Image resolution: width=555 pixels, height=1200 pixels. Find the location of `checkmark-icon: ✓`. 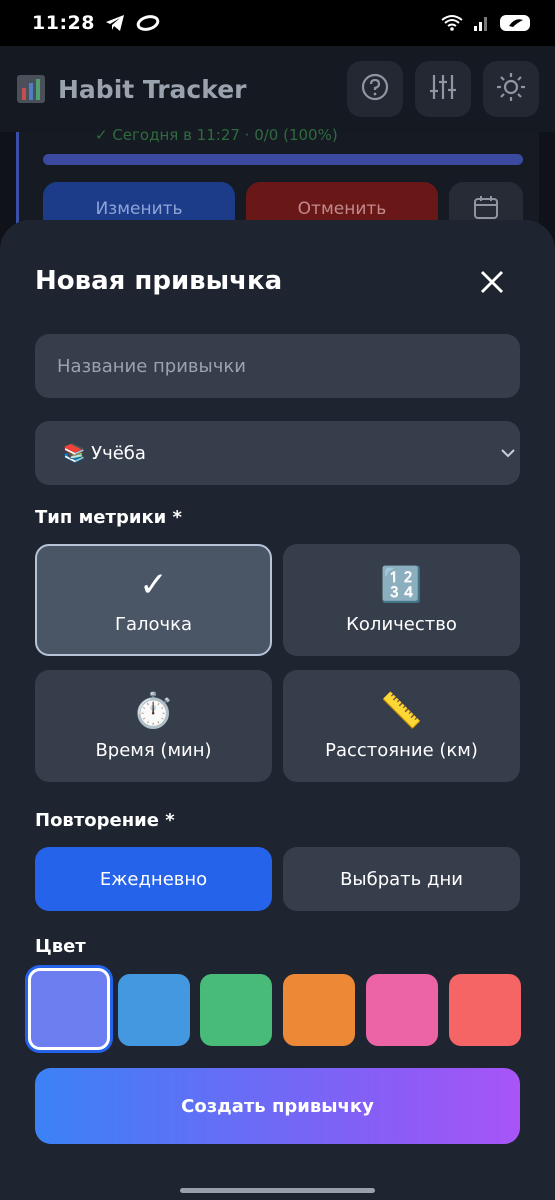

checkmark-icon: ✓ is located at coordinates (153, 584).